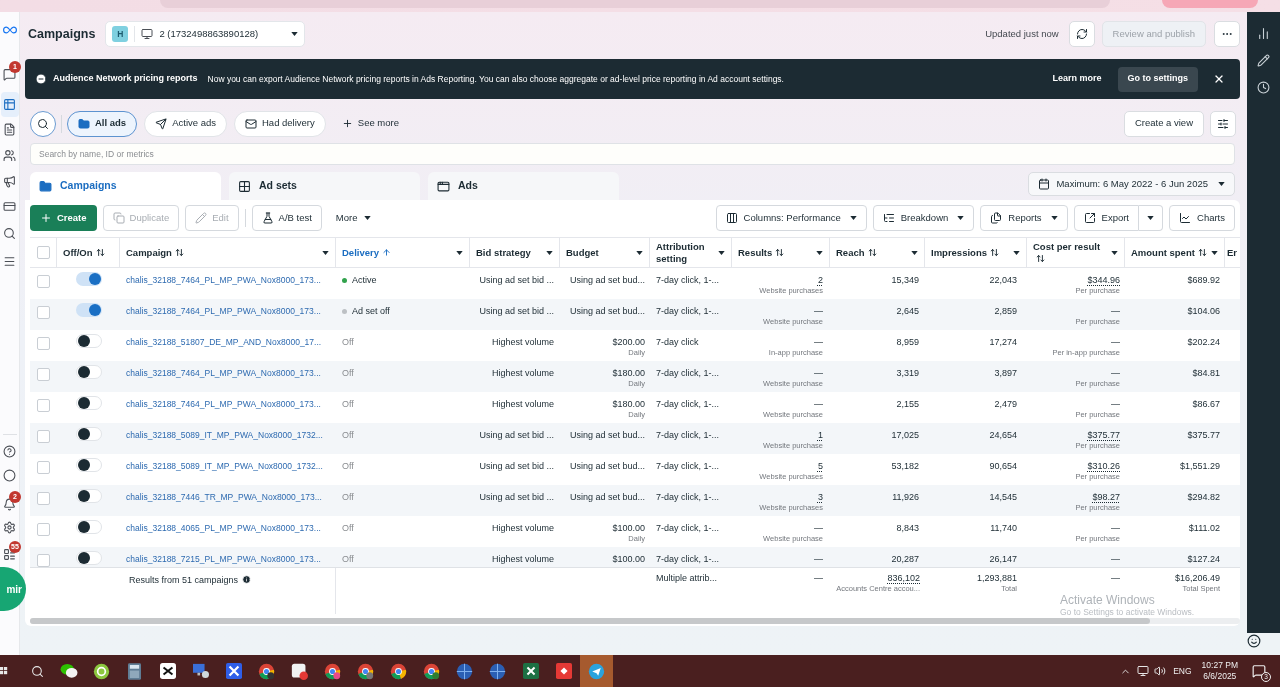  I want to click on language-indicator: ENG, so click(1182, 671).